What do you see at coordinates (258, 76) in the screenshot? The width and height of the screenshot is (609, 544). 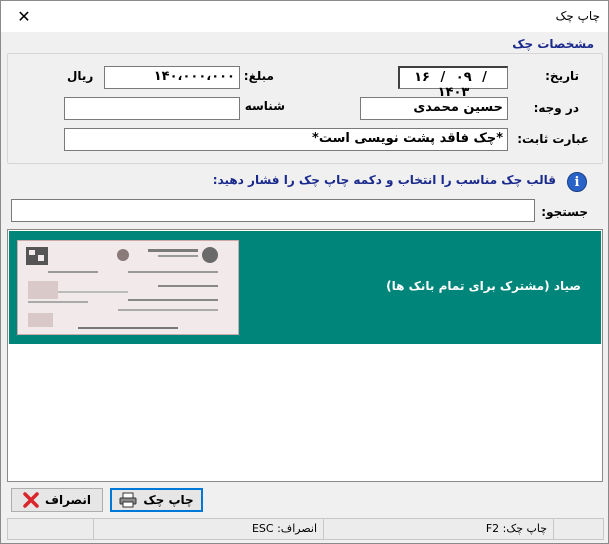 I see `amount-label: مبلغ:` at bounding box center [258, 76].